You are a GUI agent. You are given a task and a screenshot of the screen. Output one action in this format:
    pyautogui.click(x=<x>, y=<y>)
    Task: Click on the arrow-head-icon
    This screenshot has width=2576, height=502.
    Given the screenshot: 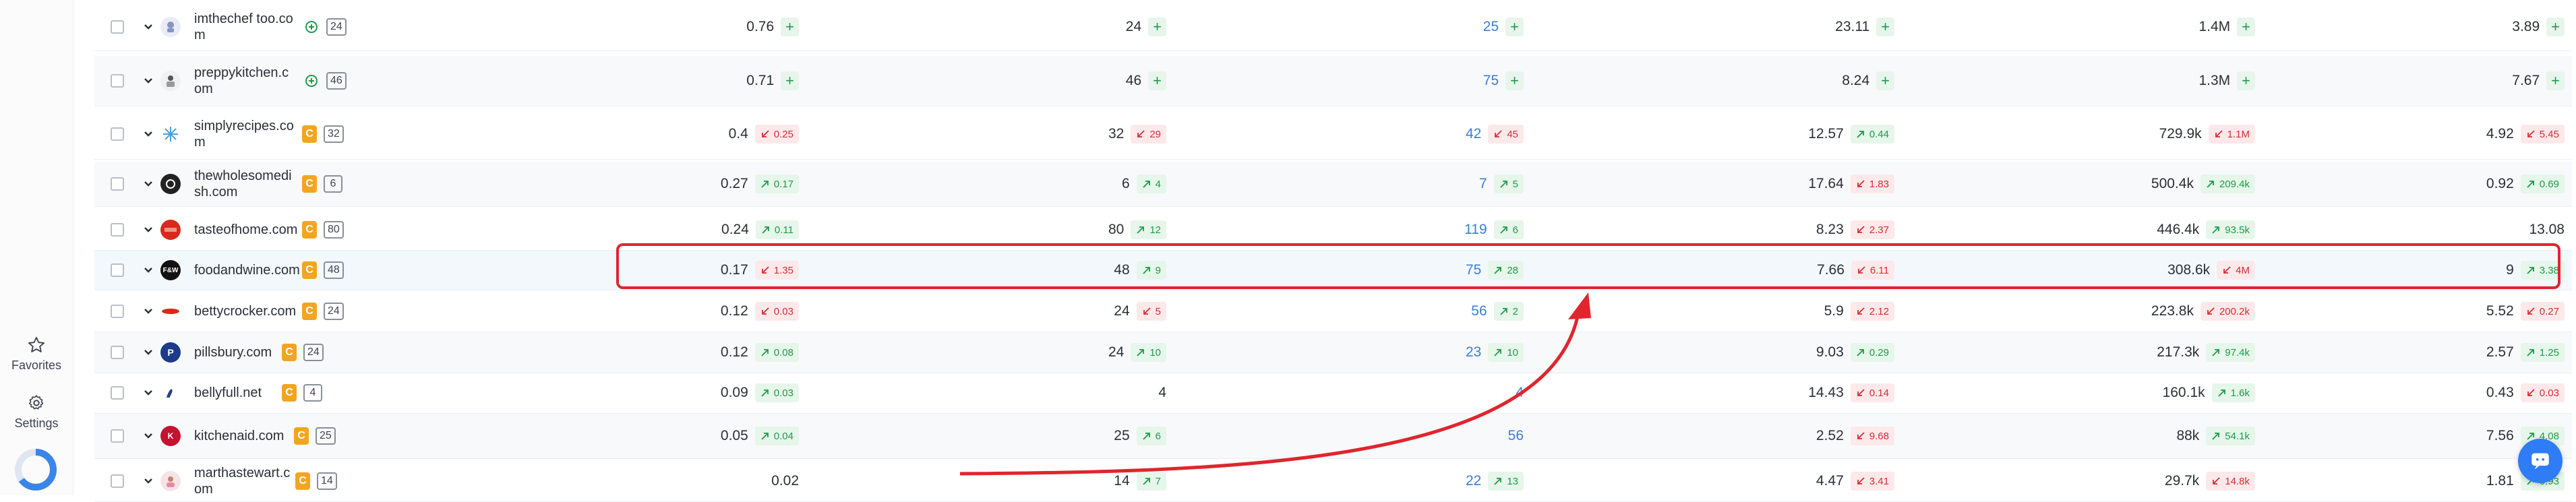 What is the action you would take?
    pyautogui.click(x=1579, y=305)
    